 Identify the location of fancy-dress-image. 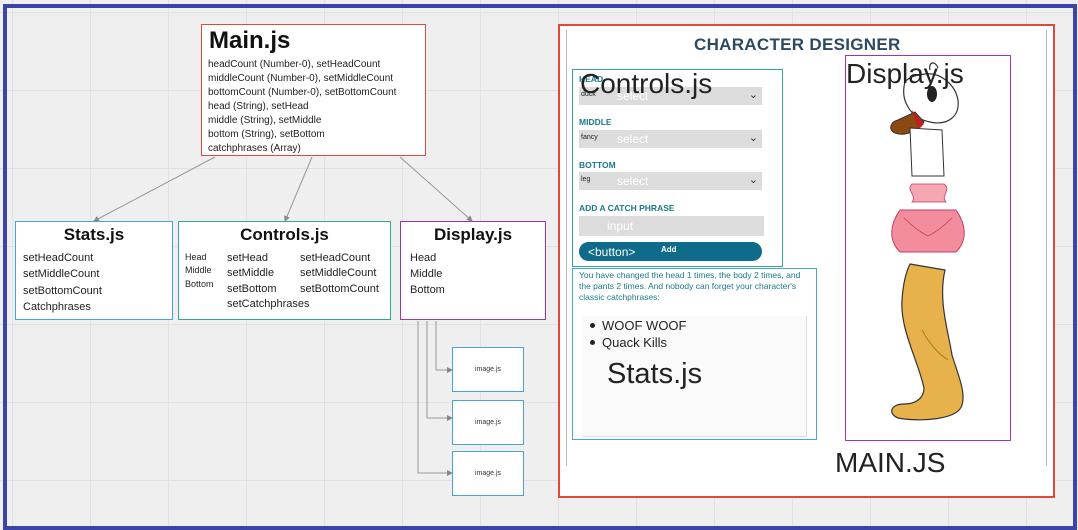
(928, 218).